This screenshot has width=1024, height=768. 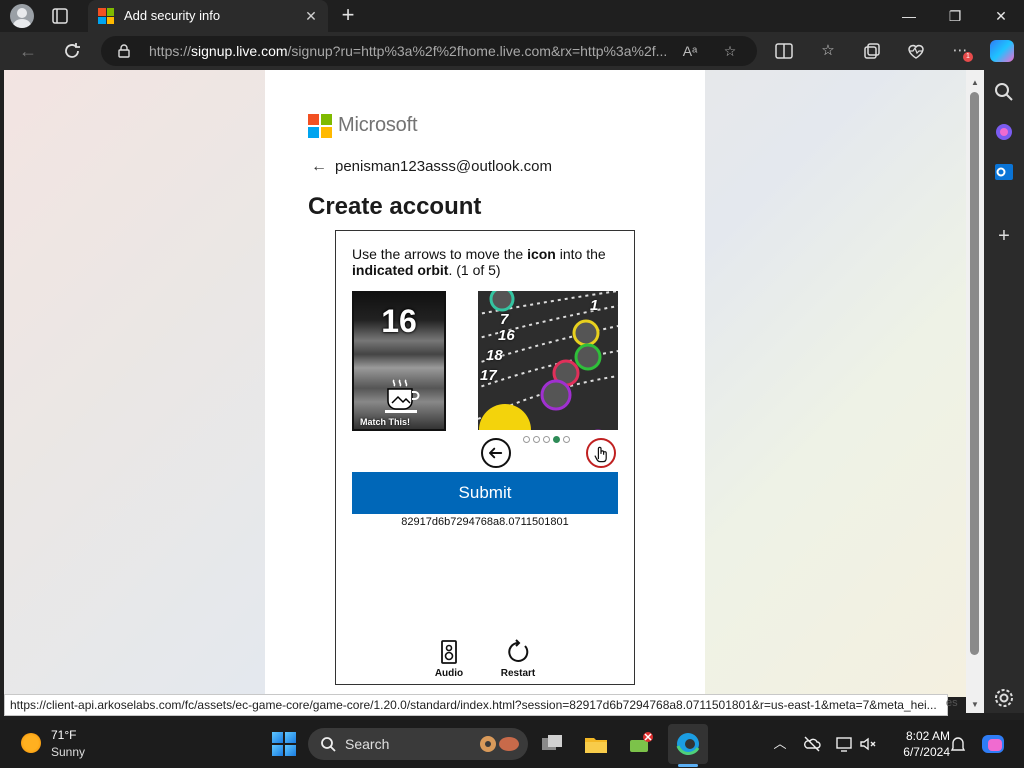 I want to click on brand-name: Microsoft, so click(x=378, y=125).